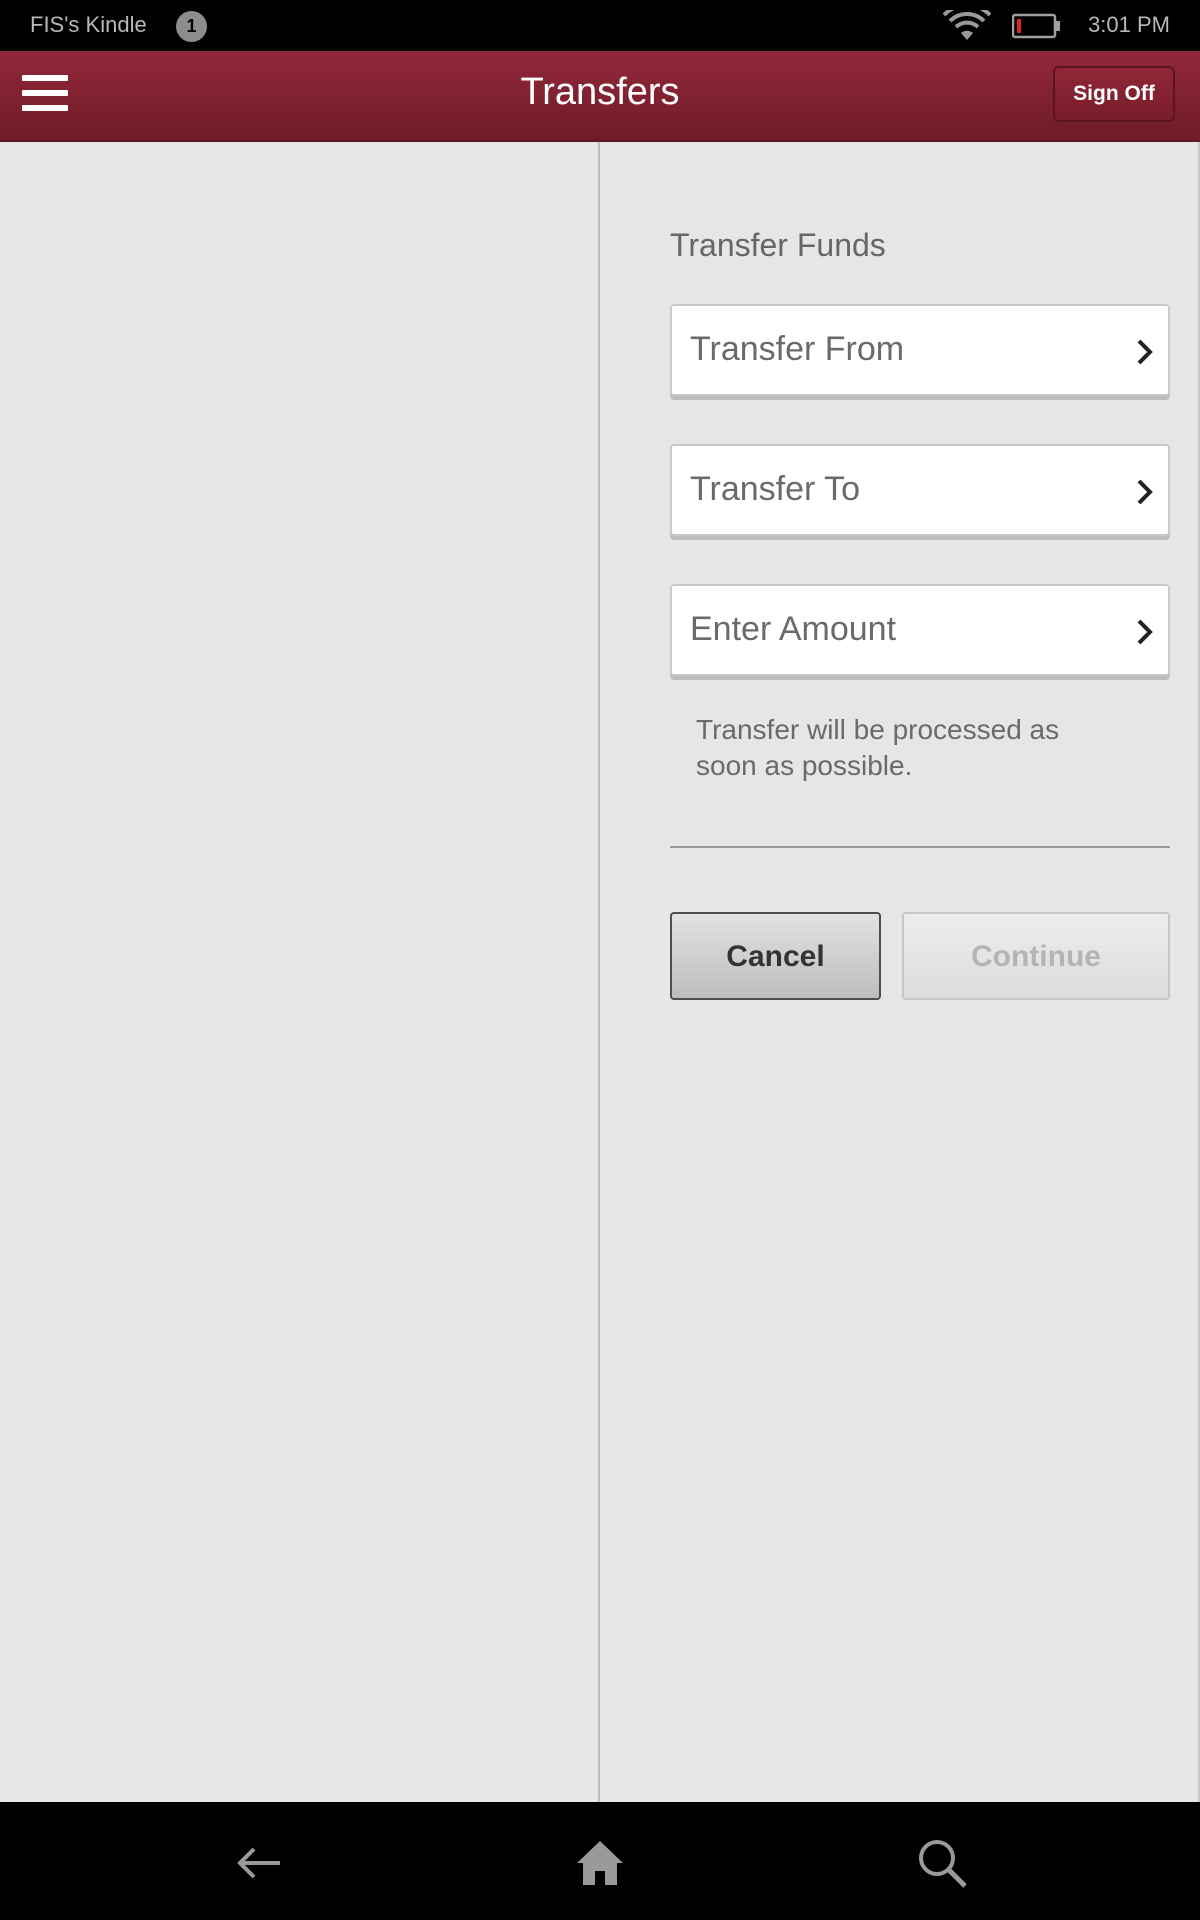 This screenshot has width=1200, height=1920. What do you see at coordinates (967, 25) in the screenshot?
I see `wifi-icon` at bounding box center [967, 25].